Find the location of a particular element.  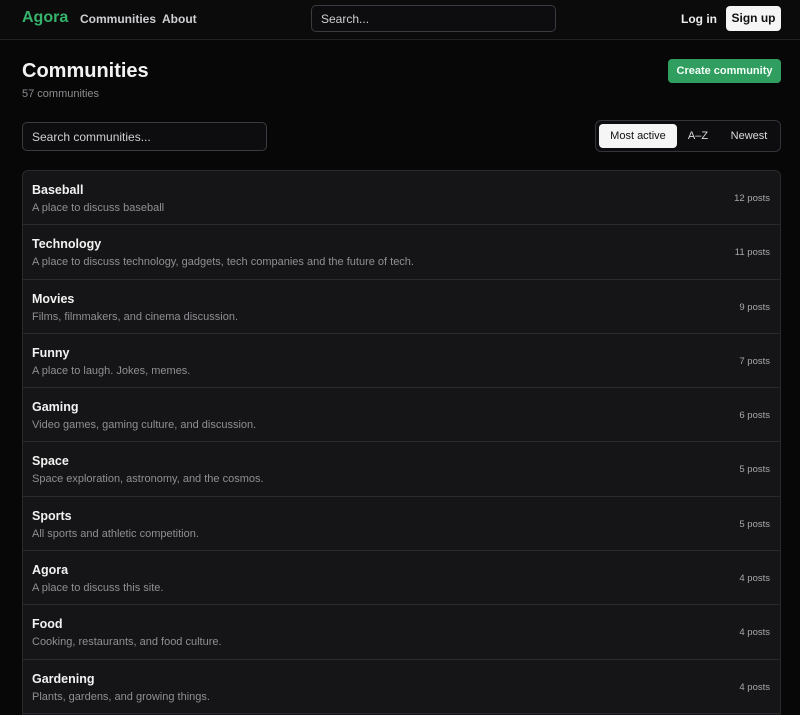

community-name: Gaming is located at coordinates (55, 407).